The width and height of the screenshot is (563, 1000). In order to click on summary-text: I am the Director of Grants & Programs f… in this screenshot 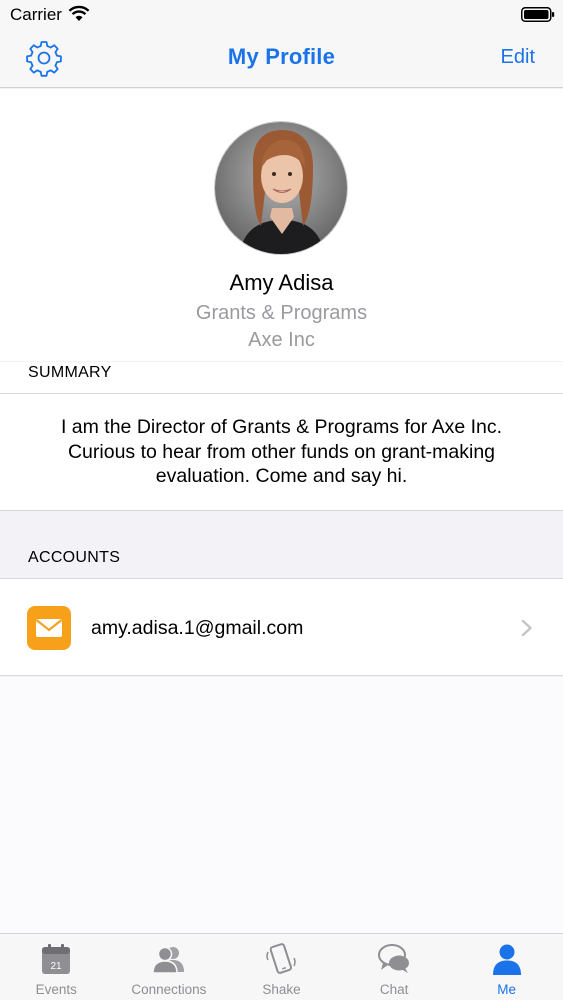, I will do `click(281, 452)`.